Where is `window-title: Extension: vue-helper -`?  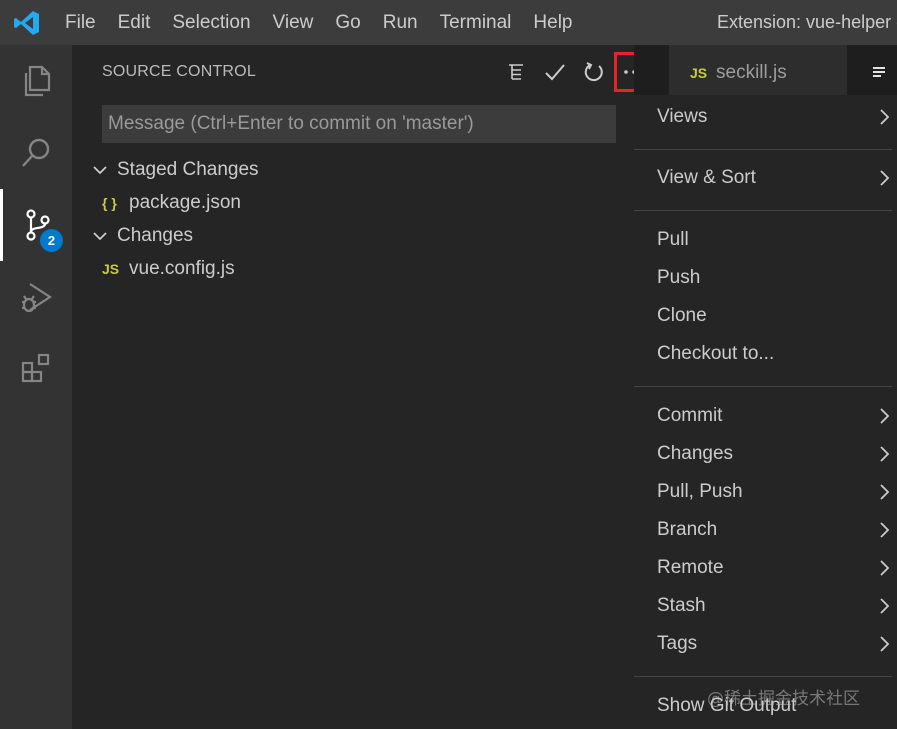
window-title: Extension: vue-helper - is located at coordinates (807, 22).